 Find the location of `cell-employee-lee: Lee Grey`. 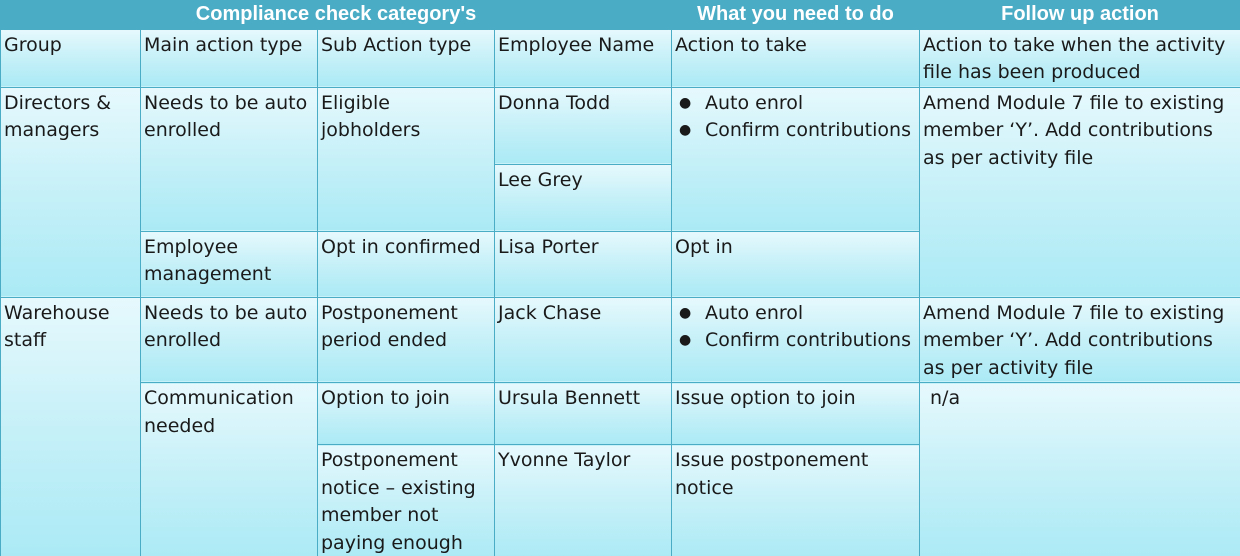

cell-employee-lee: Lee Grey is located at coordinates (583, 197).